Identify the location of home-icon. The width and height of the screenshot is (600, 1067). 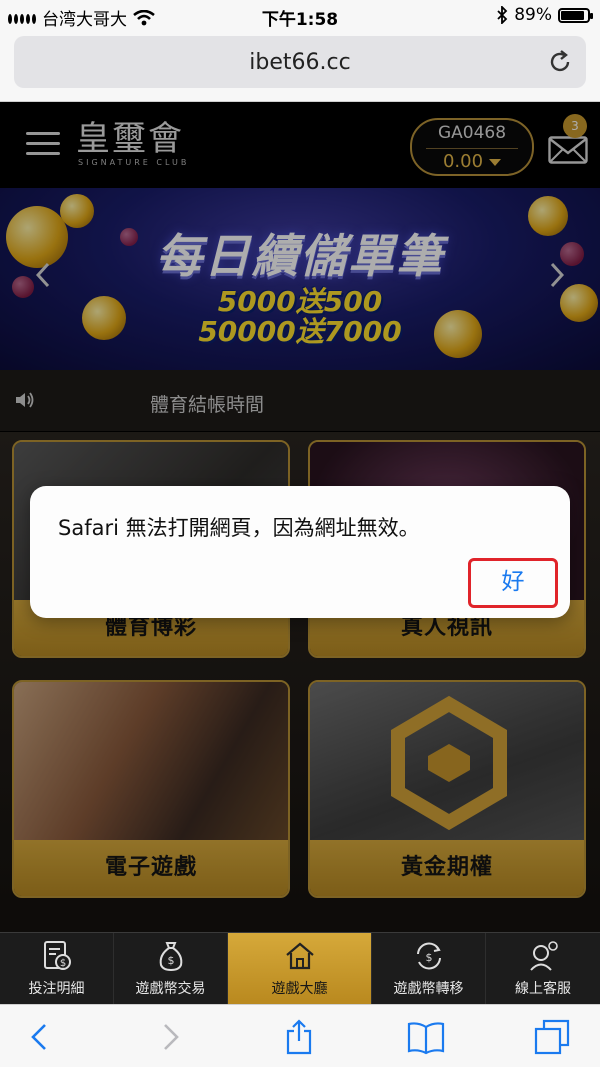
(299, 956).